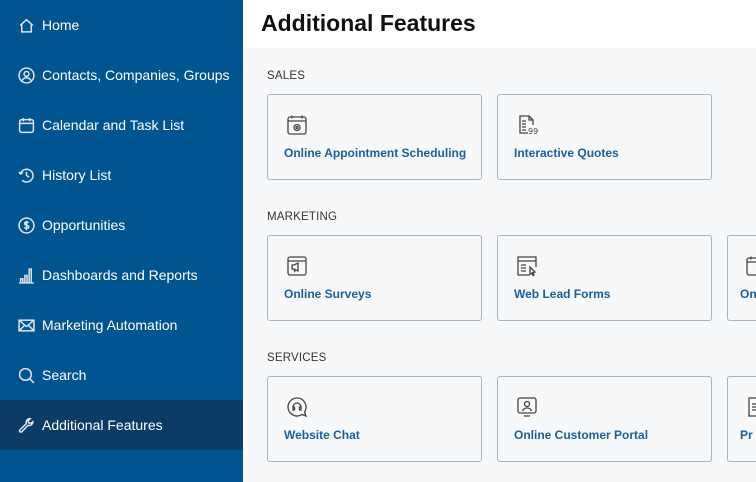  What do you see at coordinates (26, 25) in the screenshot?
I see `home-icon` at bounding box center [26, 25].